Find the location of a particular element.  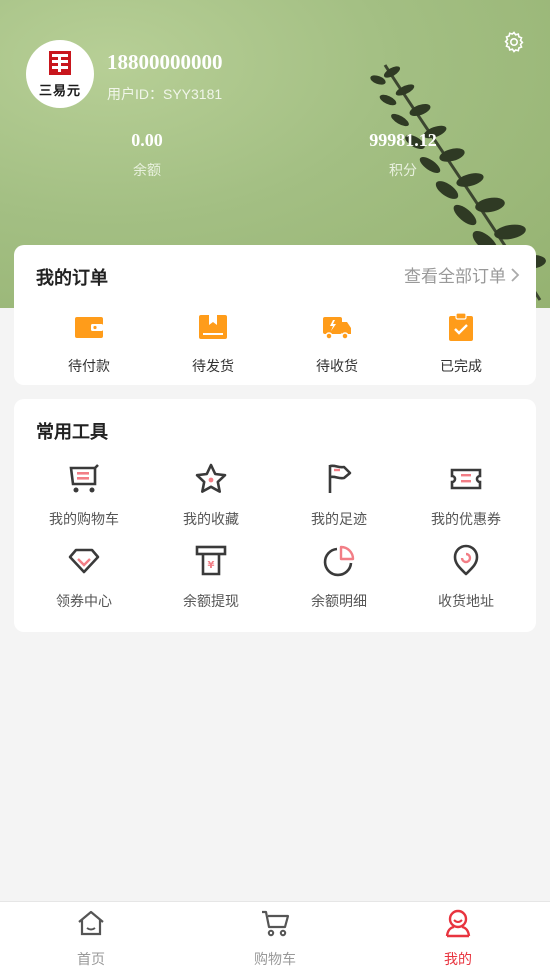

points-stat: 99981.12 积分 is located at coordinates (403, 155).